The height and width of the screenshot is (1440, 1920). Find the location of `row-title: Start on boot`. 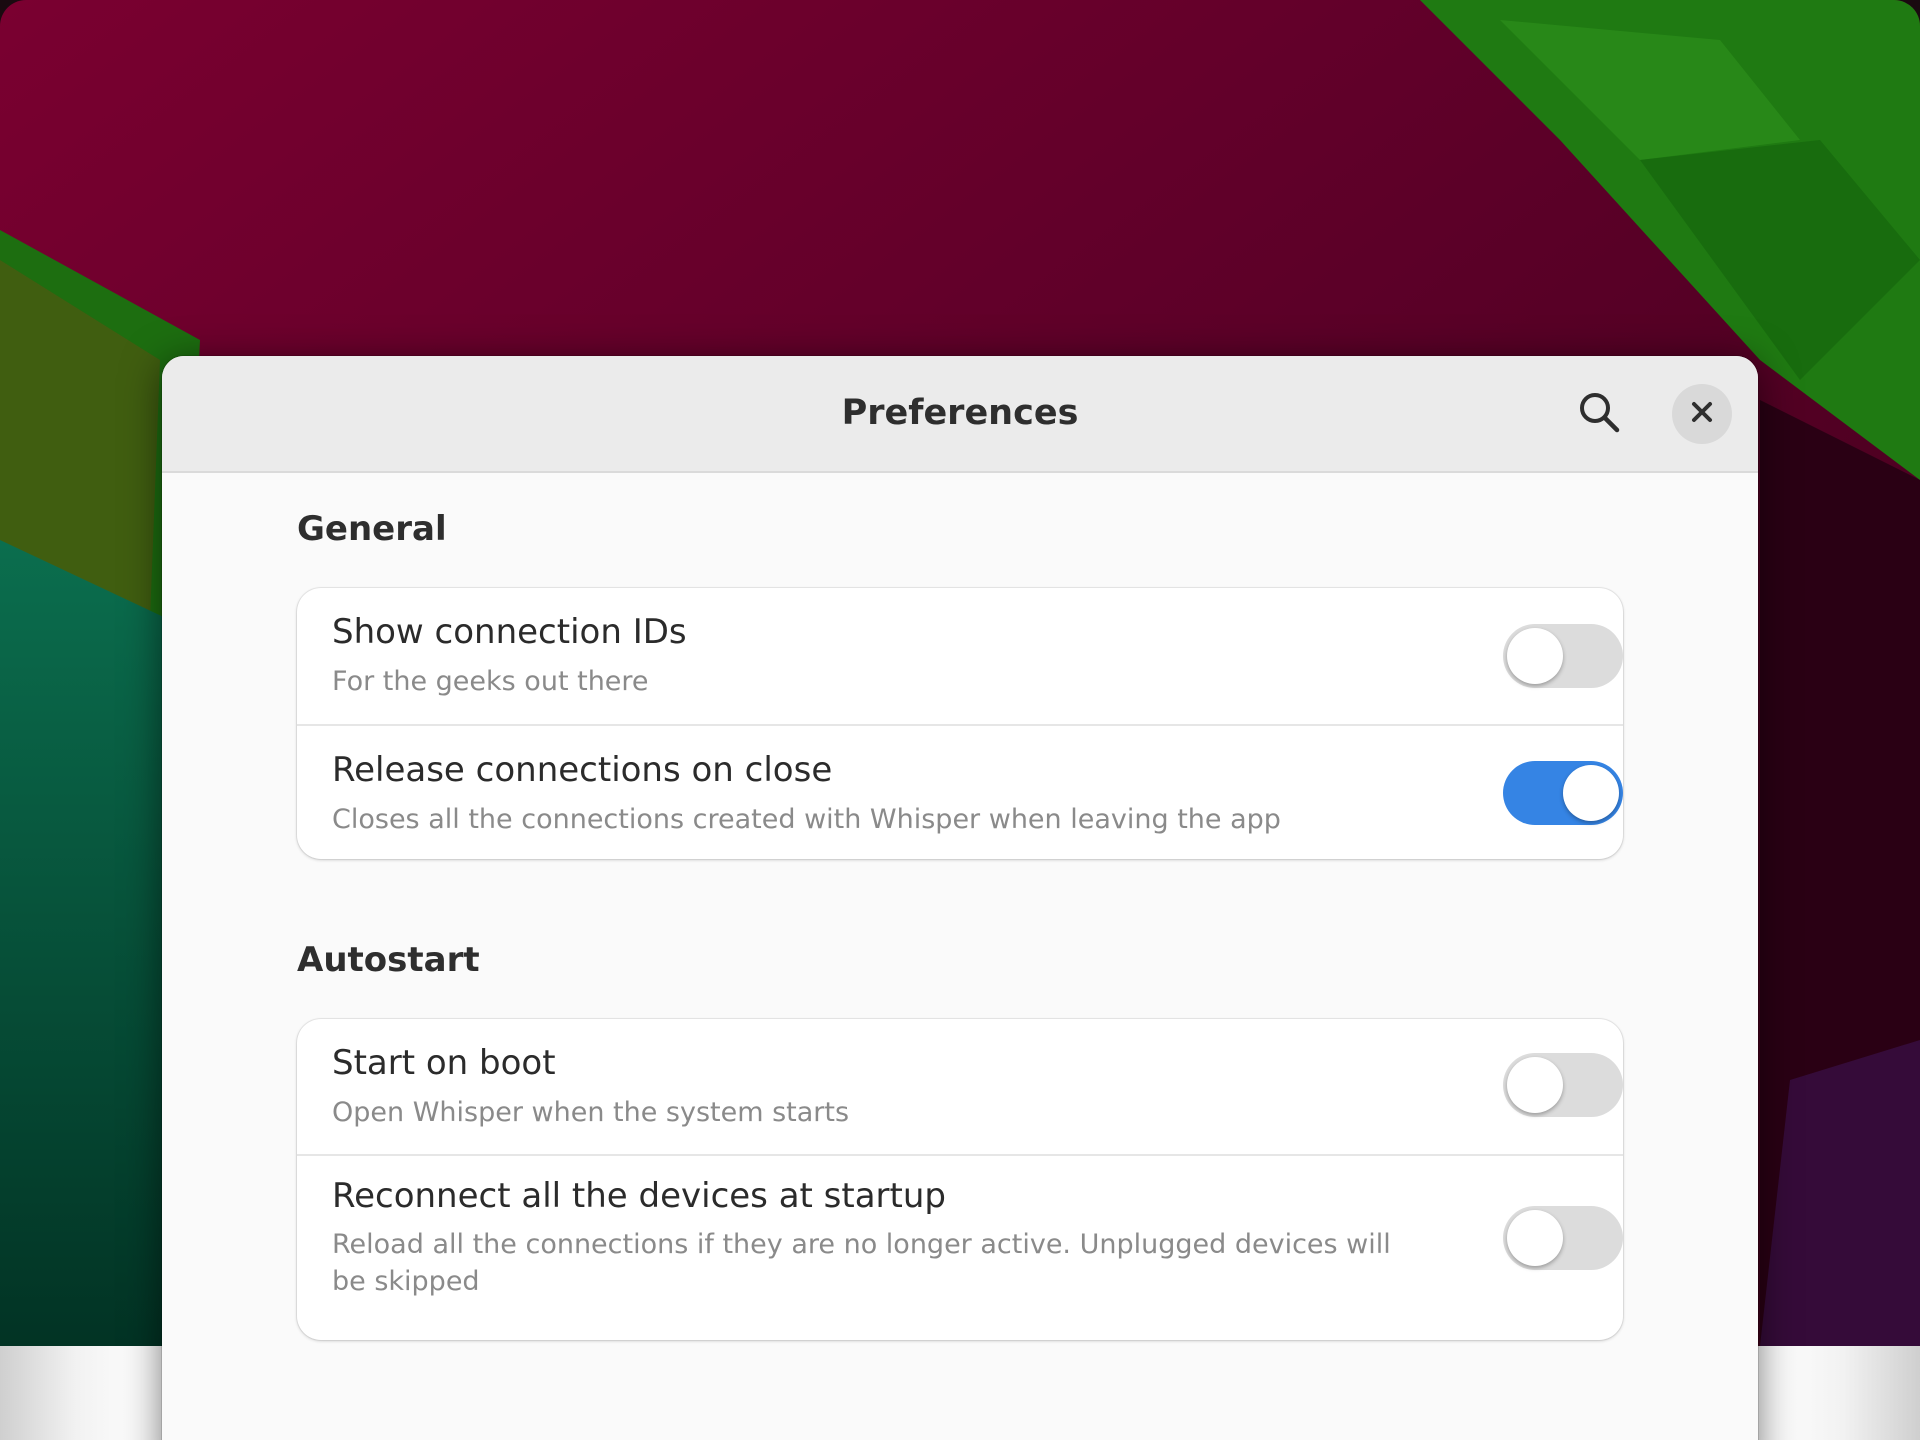

row-title: Start on boot is located at coordinates (444, 1063).